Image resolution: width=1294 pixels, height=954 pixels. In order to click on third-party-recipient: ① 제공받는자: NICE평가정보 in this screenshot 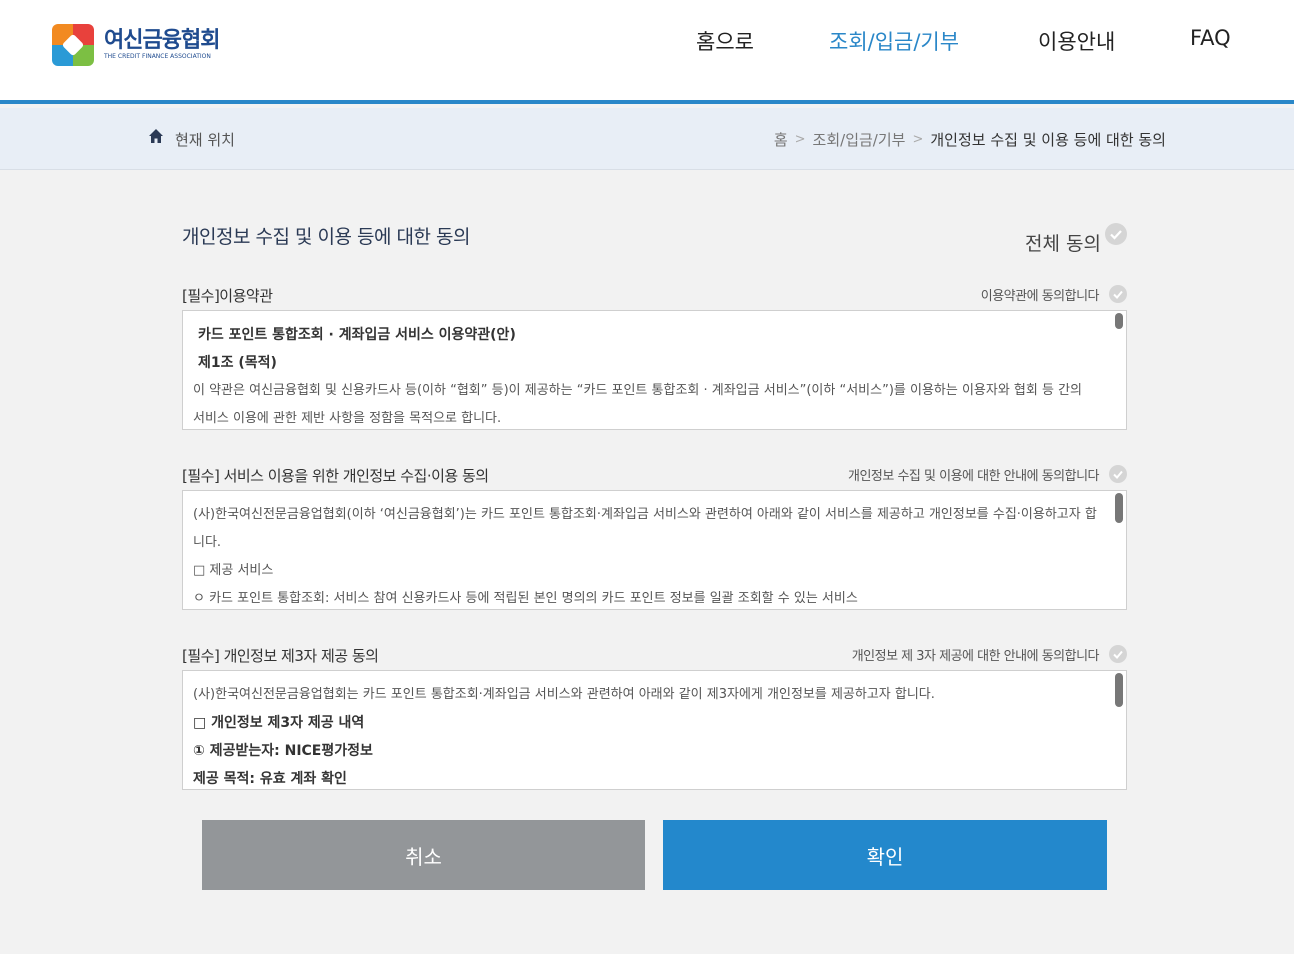, I will do `click(283, 751)`.